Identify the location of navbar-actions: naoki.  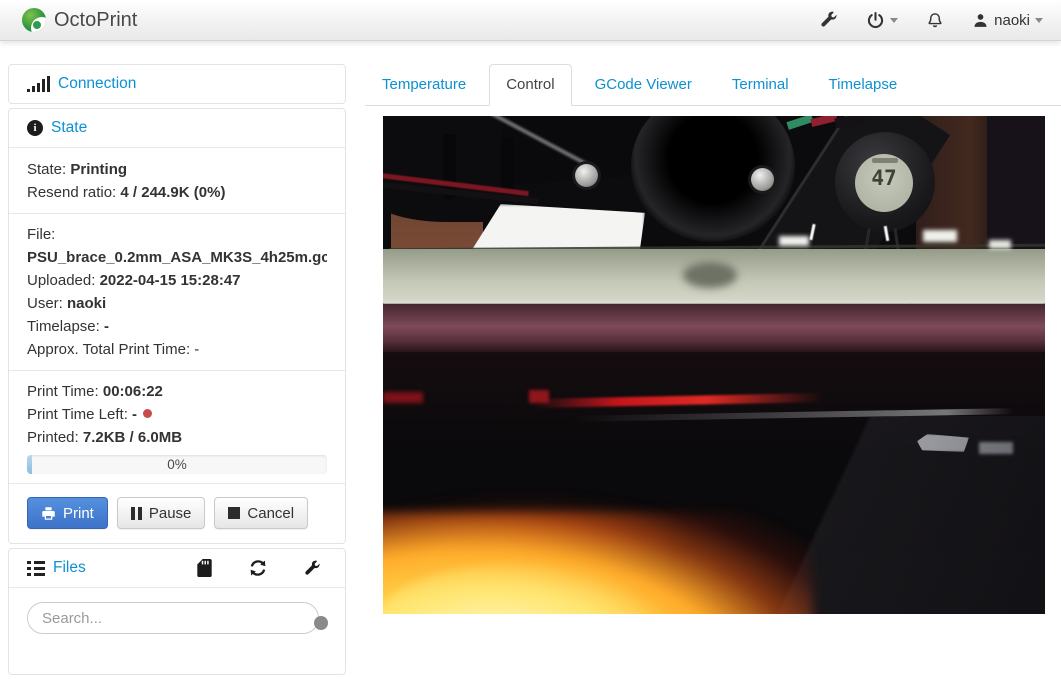
(940, 20).